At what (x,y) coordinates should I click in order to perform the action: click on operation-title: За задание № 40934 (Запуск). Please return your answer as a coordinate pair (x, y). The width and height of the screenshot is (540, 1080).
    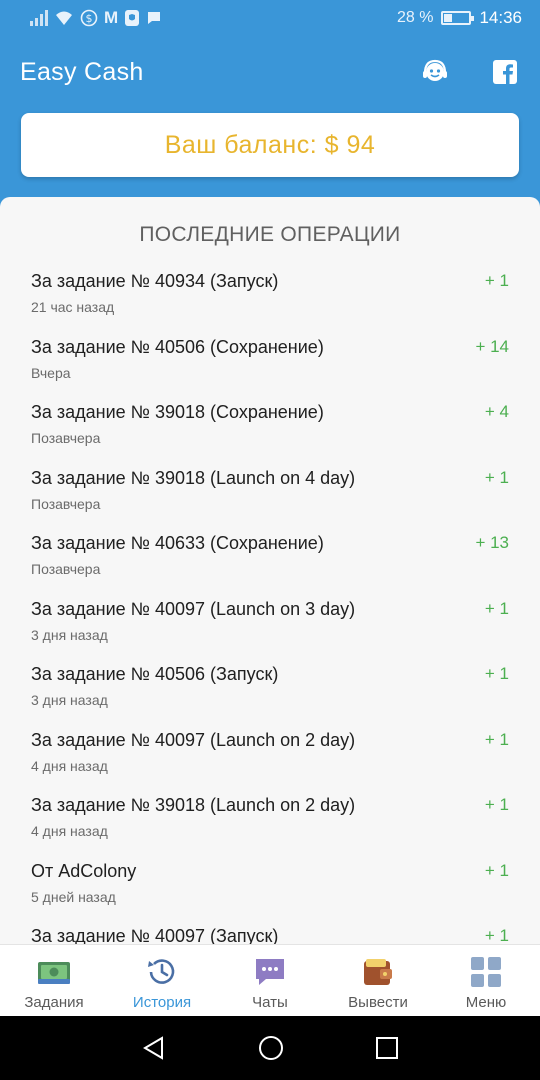
    Looking at the image, I should click on (155, 281).